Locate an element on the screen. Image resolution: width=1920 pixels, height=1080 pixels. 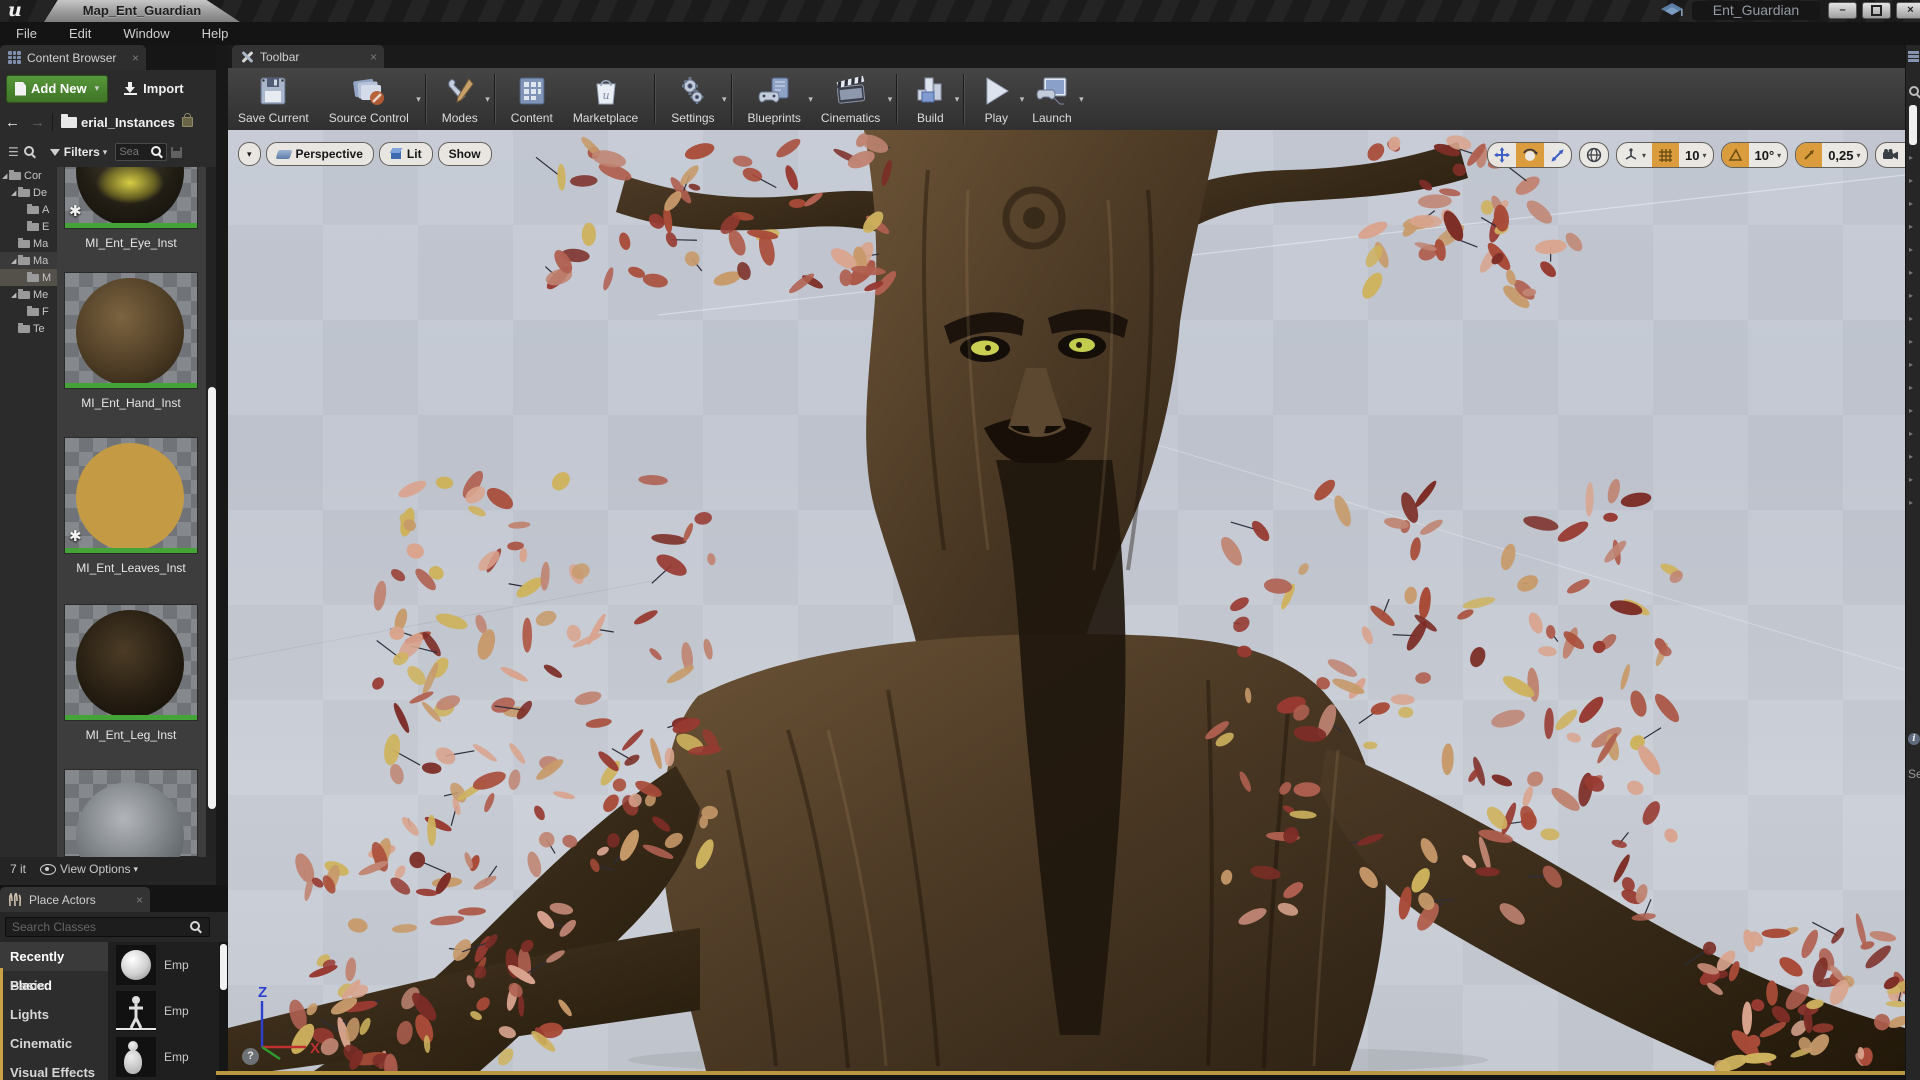
source-control-icon is located at coordinates (368, 91).